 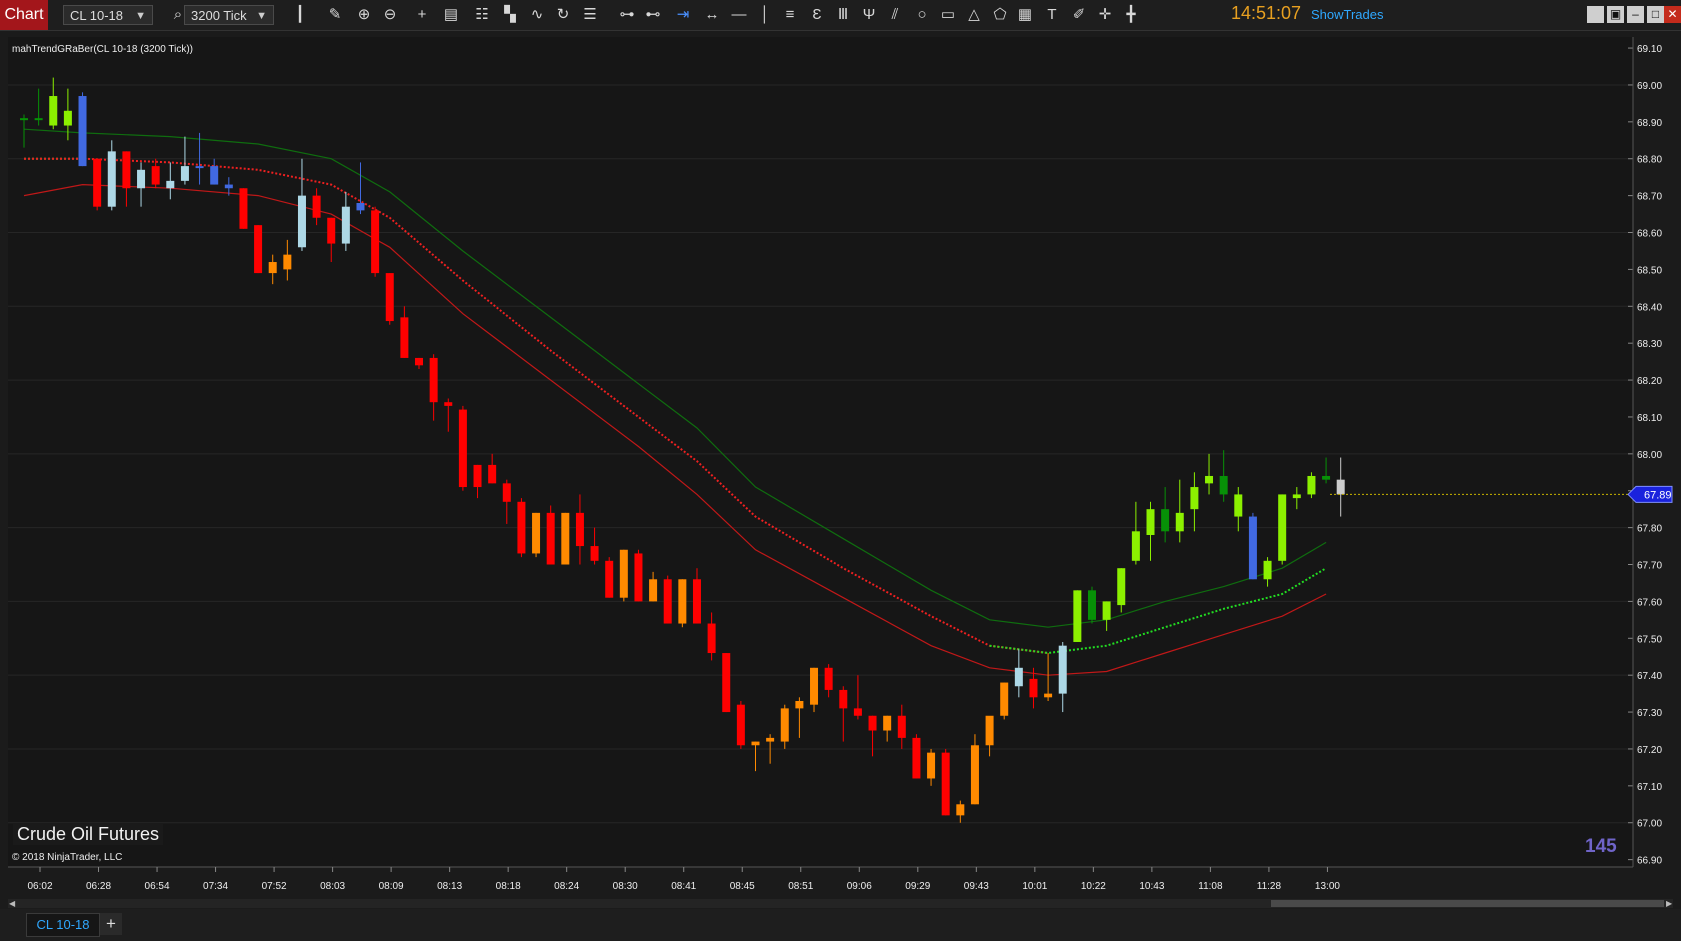 What do you see at coordinates (1093, 886) in the screenshot?
I see `x-tick-label: 10:22` at bounding box center [1093, 886].